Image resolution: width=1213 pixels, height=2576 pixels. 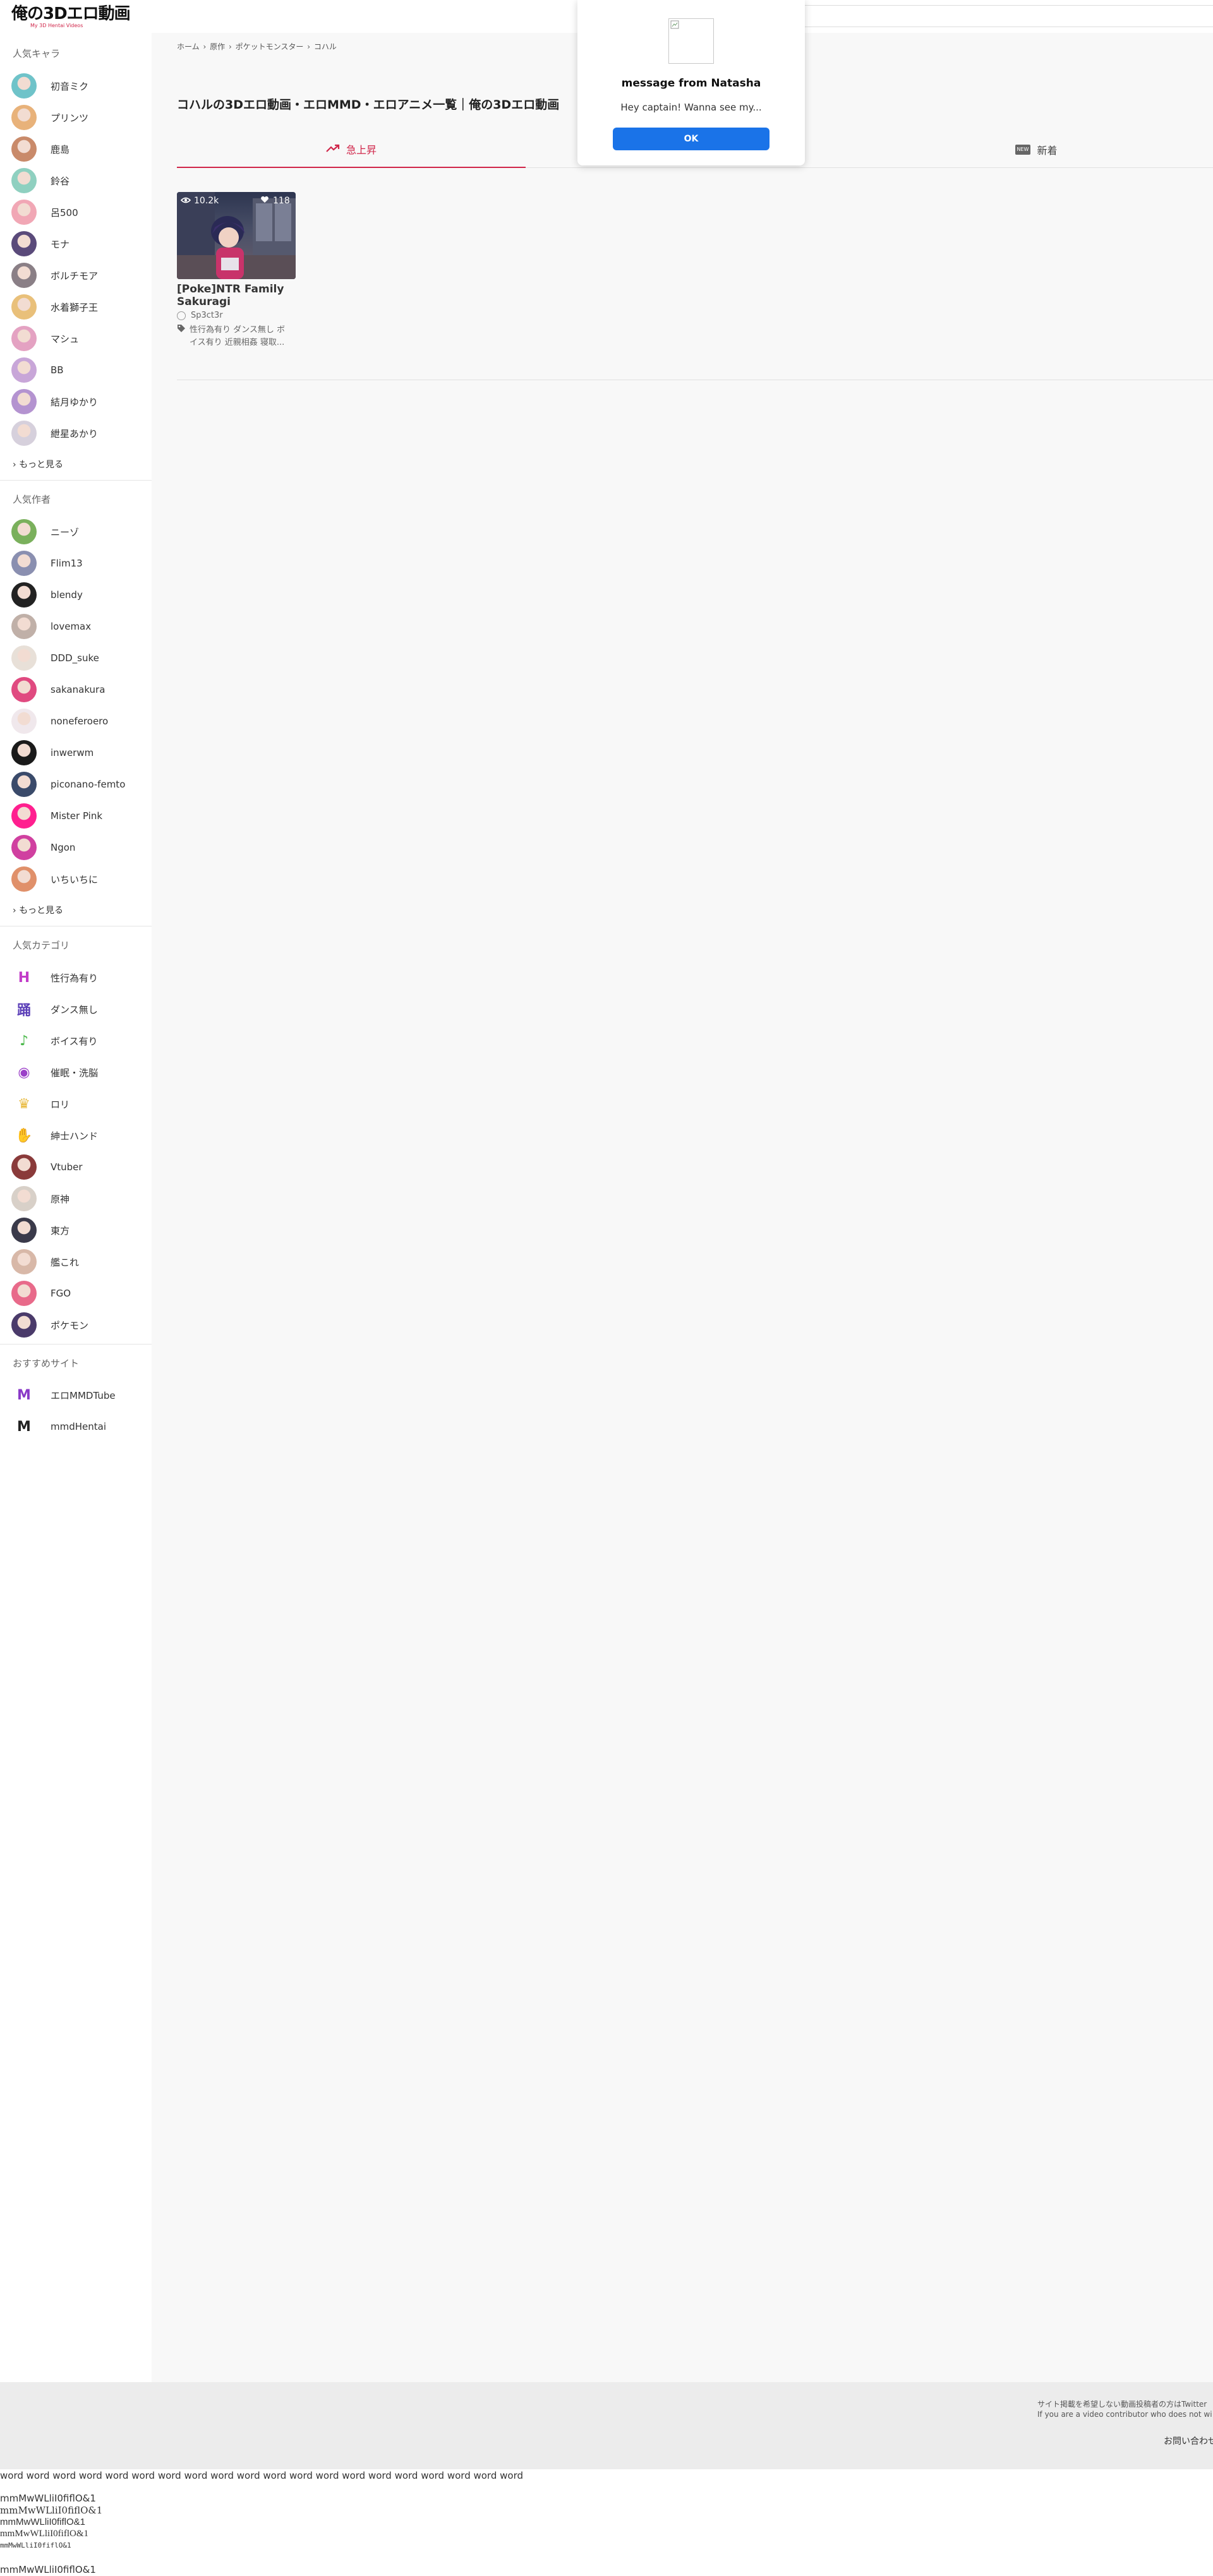 What do you see at coordinates (1007, 5) in the screenshot?
I see `header-divider` at bounding box center [1007, 5].